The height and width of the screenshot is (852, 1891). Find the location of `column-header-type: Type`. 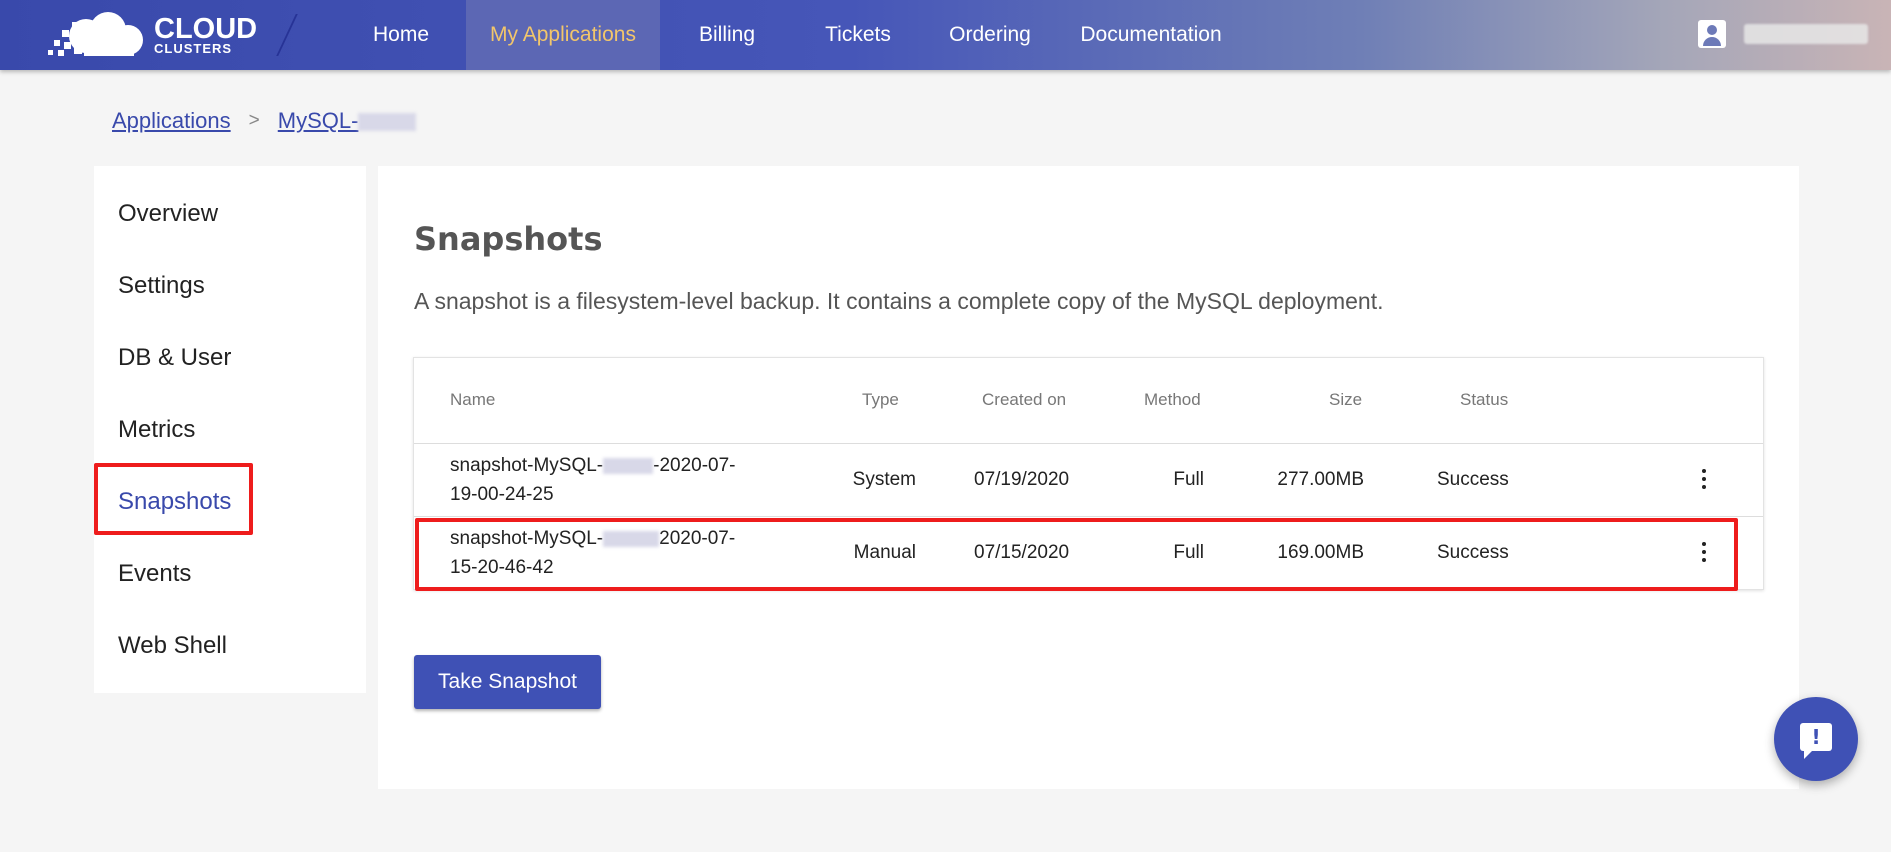

column-header-type: Type is located at coordinates (880, 399).